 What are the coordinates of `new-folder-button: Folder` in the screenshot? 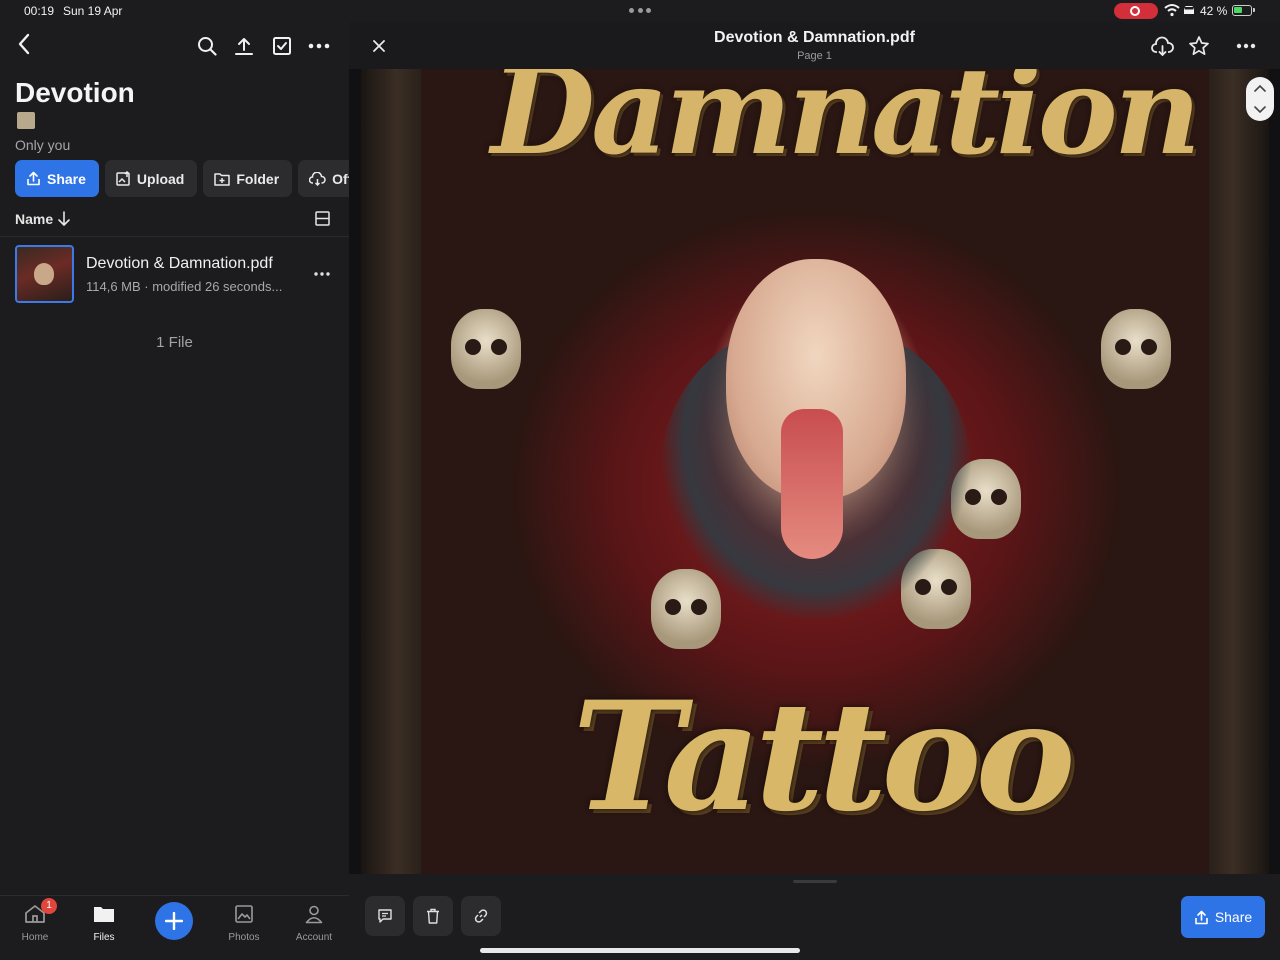 It's located at (248, 178).